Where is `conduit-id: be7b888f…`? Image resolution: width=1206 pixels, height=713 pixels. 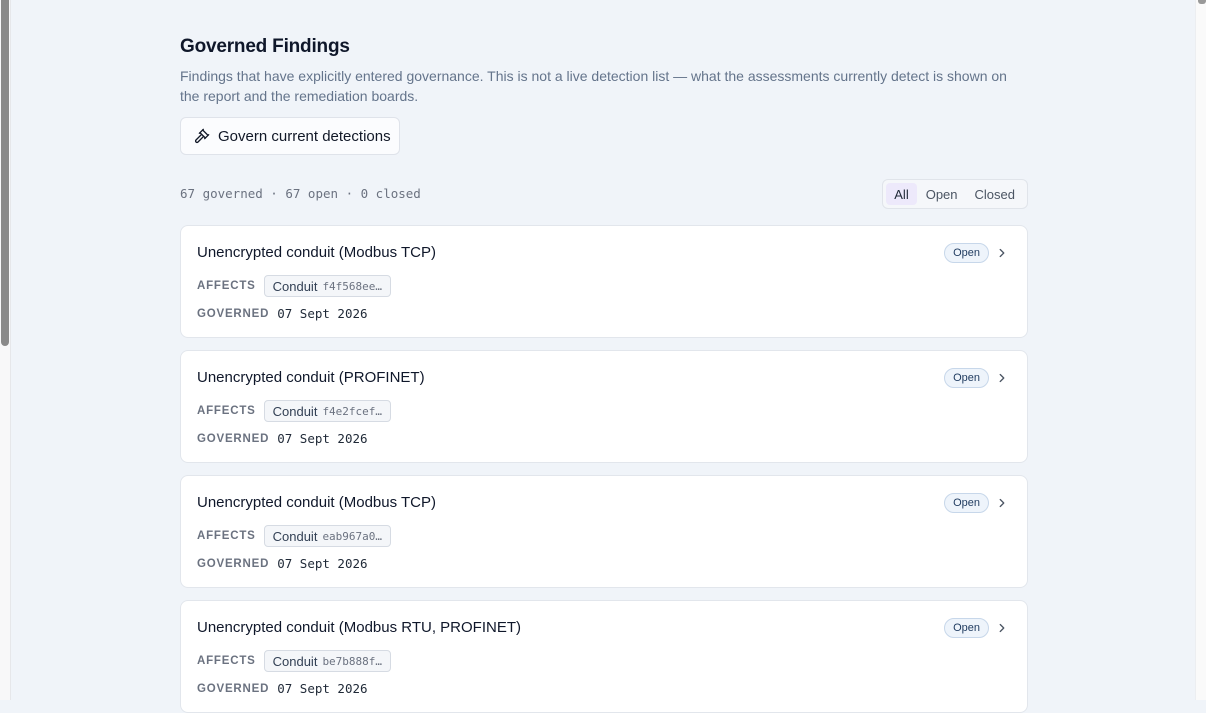
conduit-id: be7b888f… is located at coordinates (352, 661).